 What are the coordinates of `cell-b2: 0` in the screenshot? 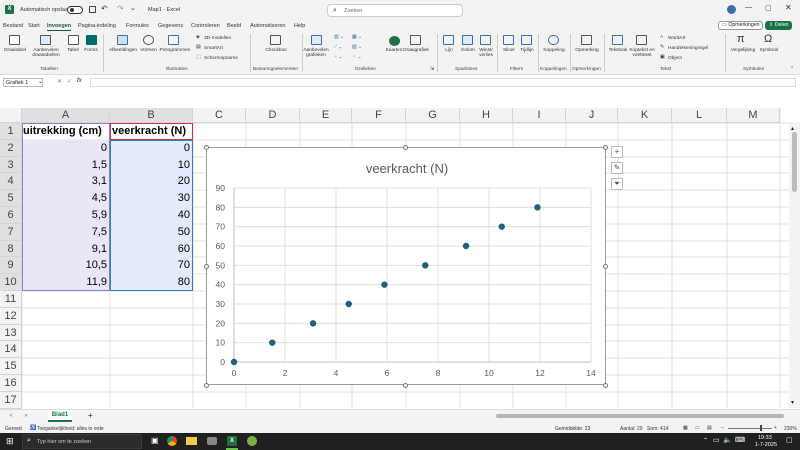 It's located at (150, 148).